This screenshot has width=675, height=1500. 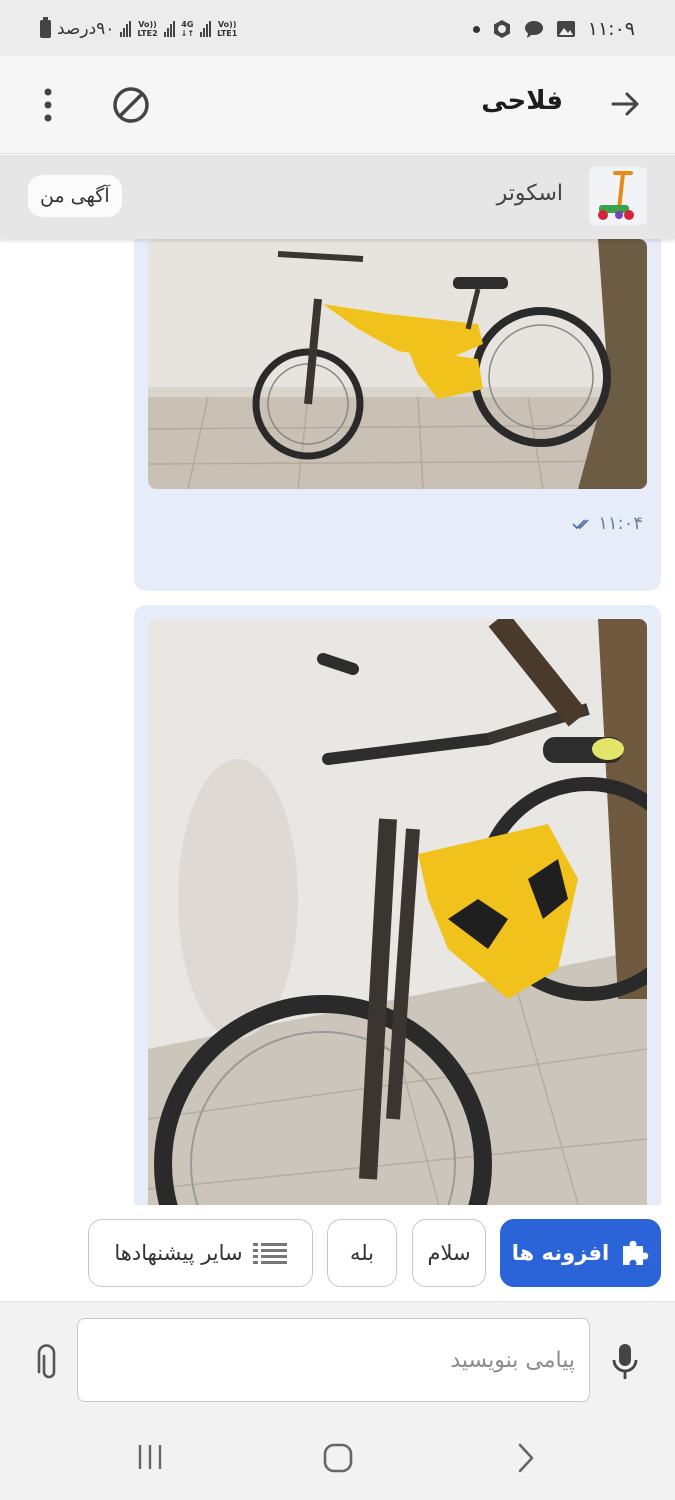 What do you see at coordinates (187, 29) in the screenshot?
I see `network-label: 4G ↓↑` at bounding box center [187, 29].